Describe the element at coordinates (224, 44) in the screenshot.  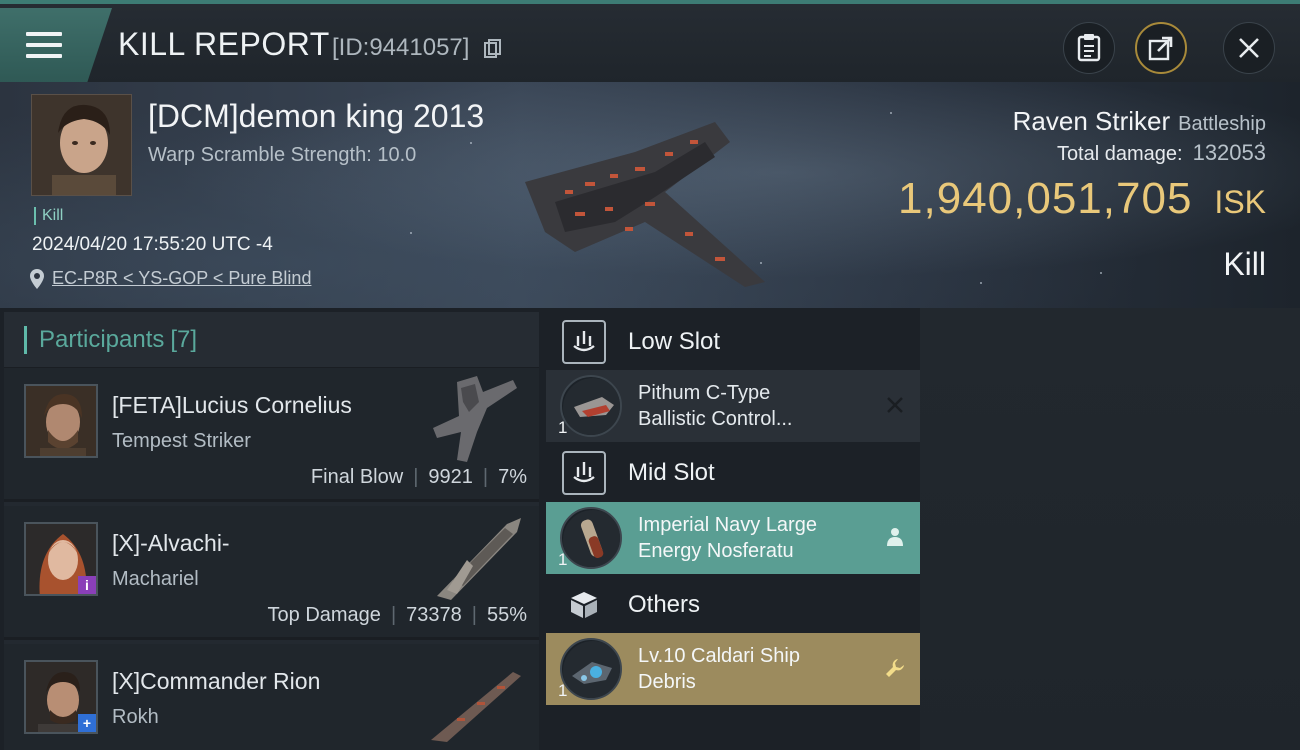
I see `page-title: KILL REPORT` at that location.